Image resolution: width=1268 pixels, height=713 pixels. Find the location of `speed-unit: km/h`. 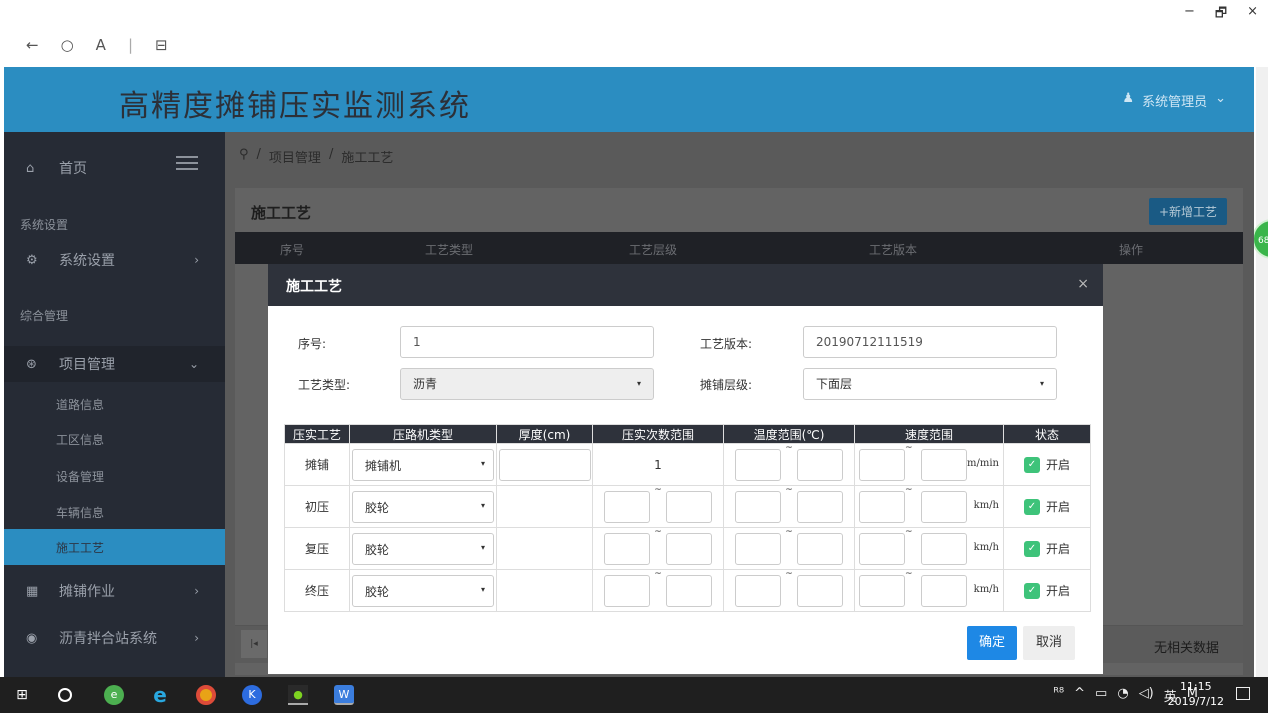

speed-unit: km/h is located at coordinates (986, 547).